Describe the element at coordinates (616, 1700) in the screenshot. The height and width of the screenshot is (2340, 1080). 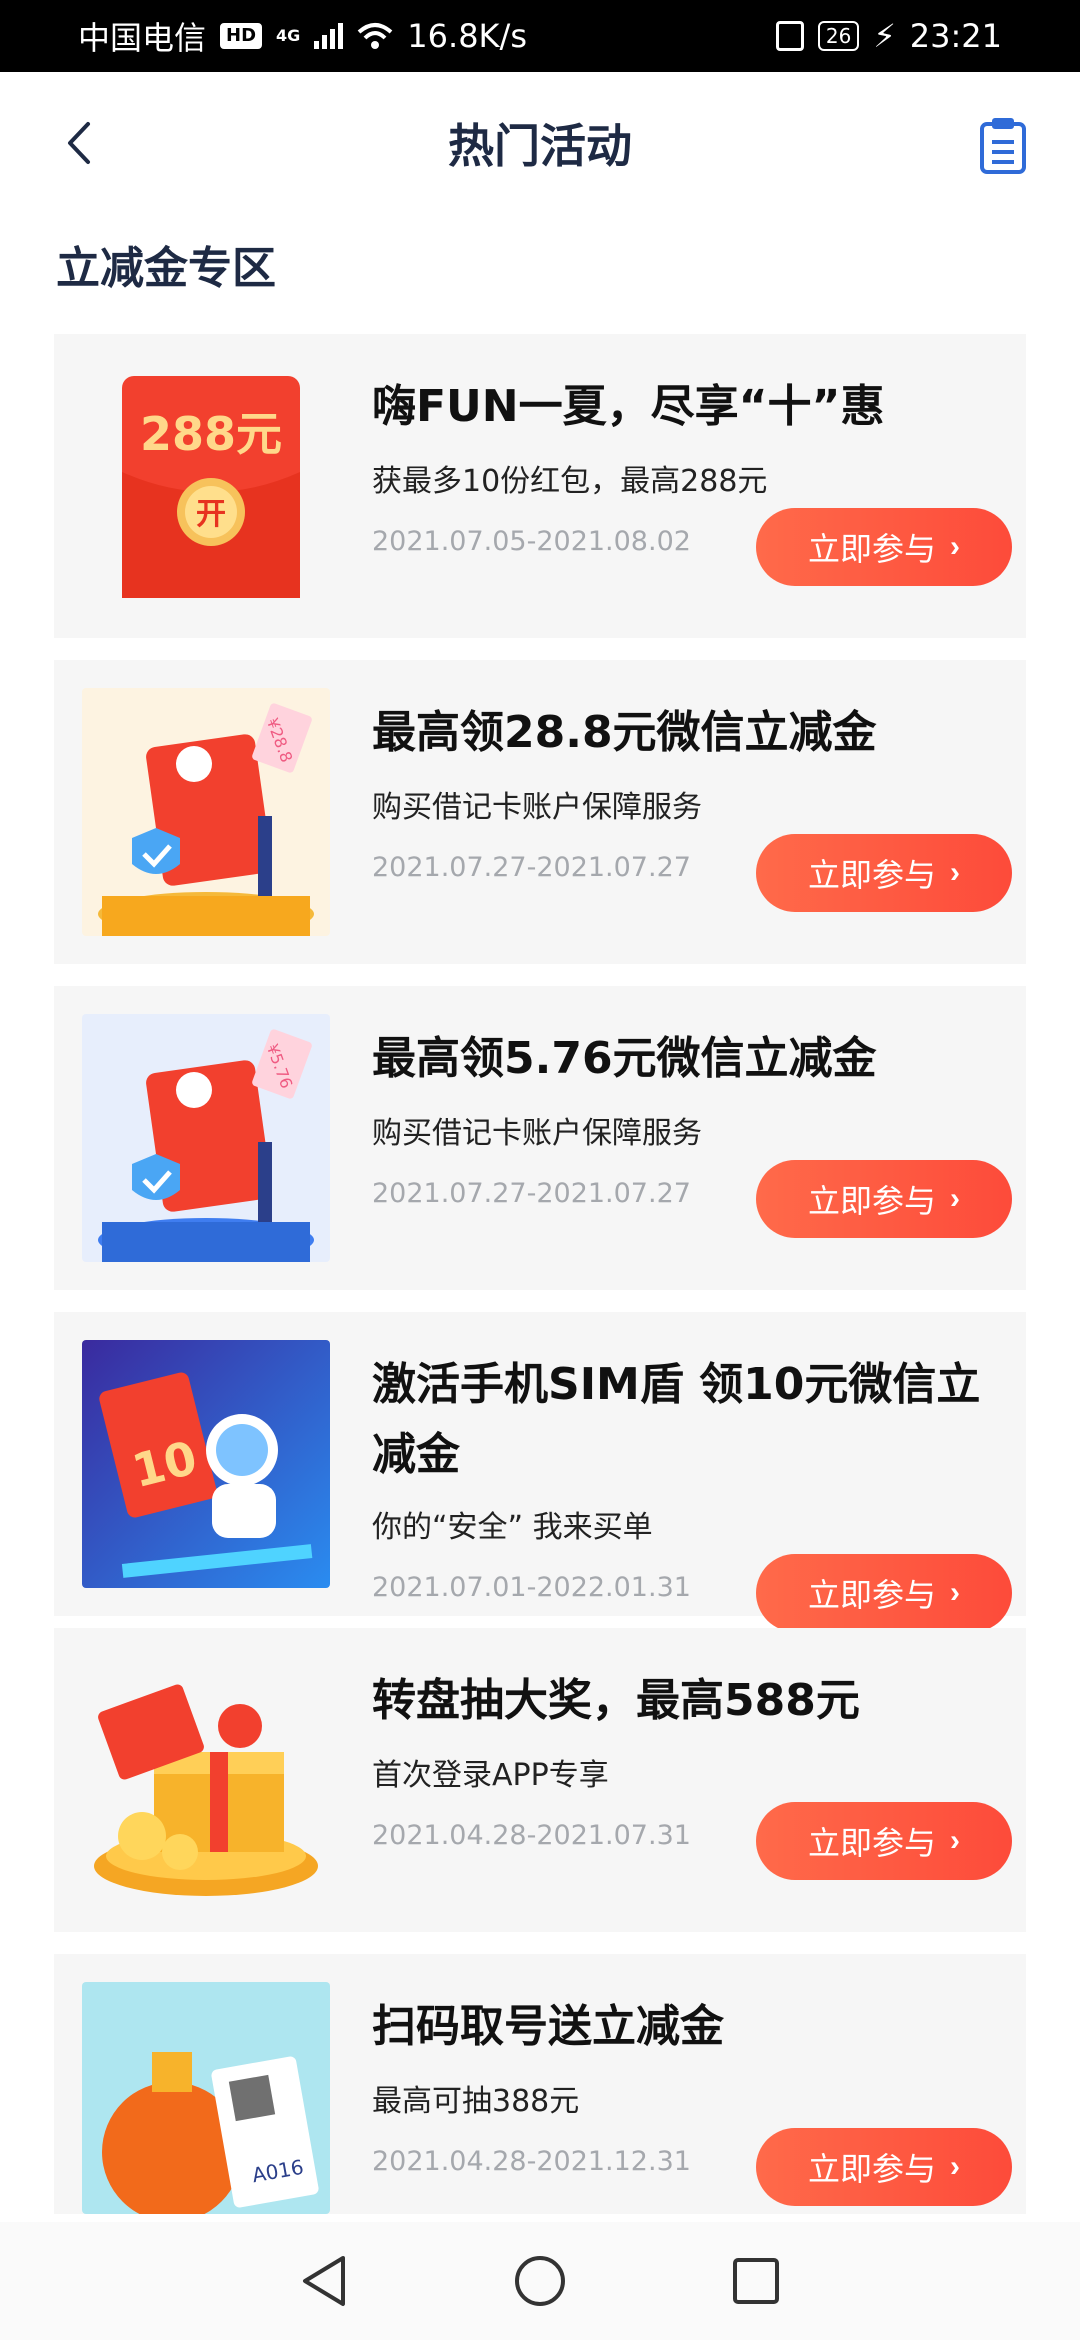
I see `activity-title: 转盘抽大奖，最高588元` at that location.